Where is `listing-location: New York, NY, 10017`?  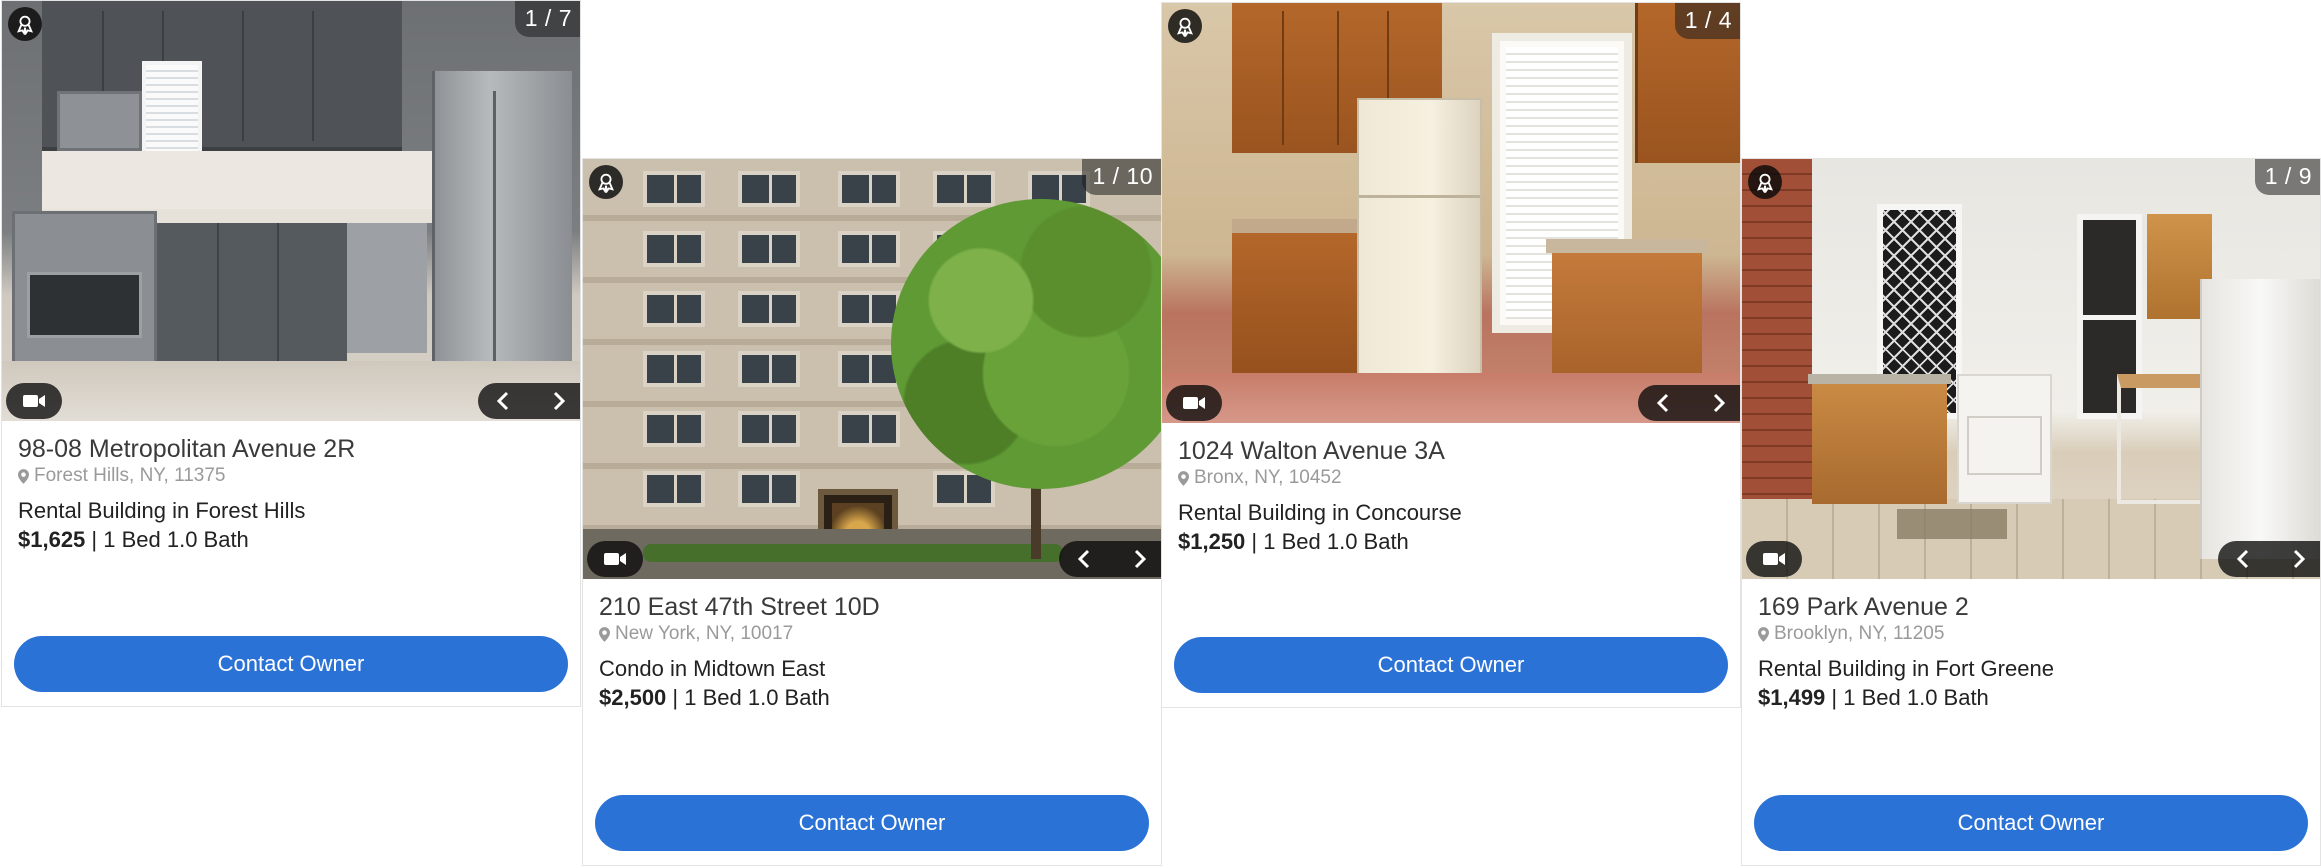
listing-location: New York, NY, 10017 is located at coordinates (873, 634).